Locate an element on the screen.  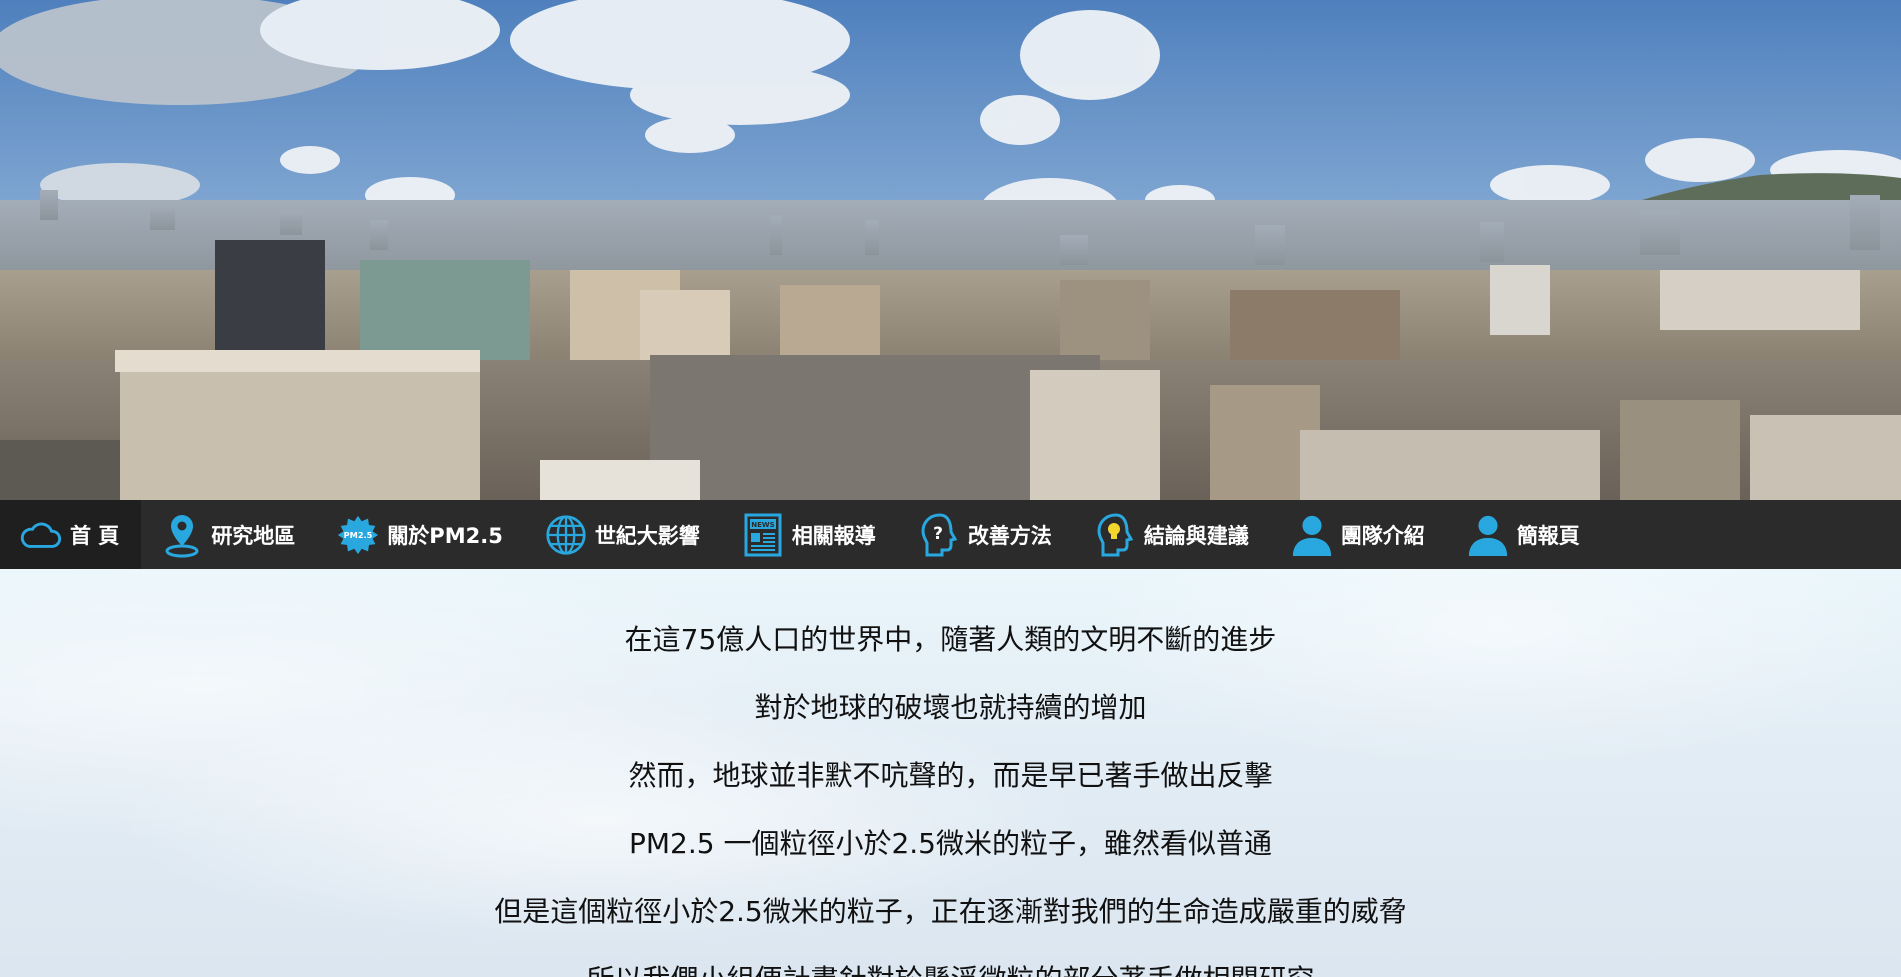
nav-item-label: 研究地區 is located at coordinates (253, 535).